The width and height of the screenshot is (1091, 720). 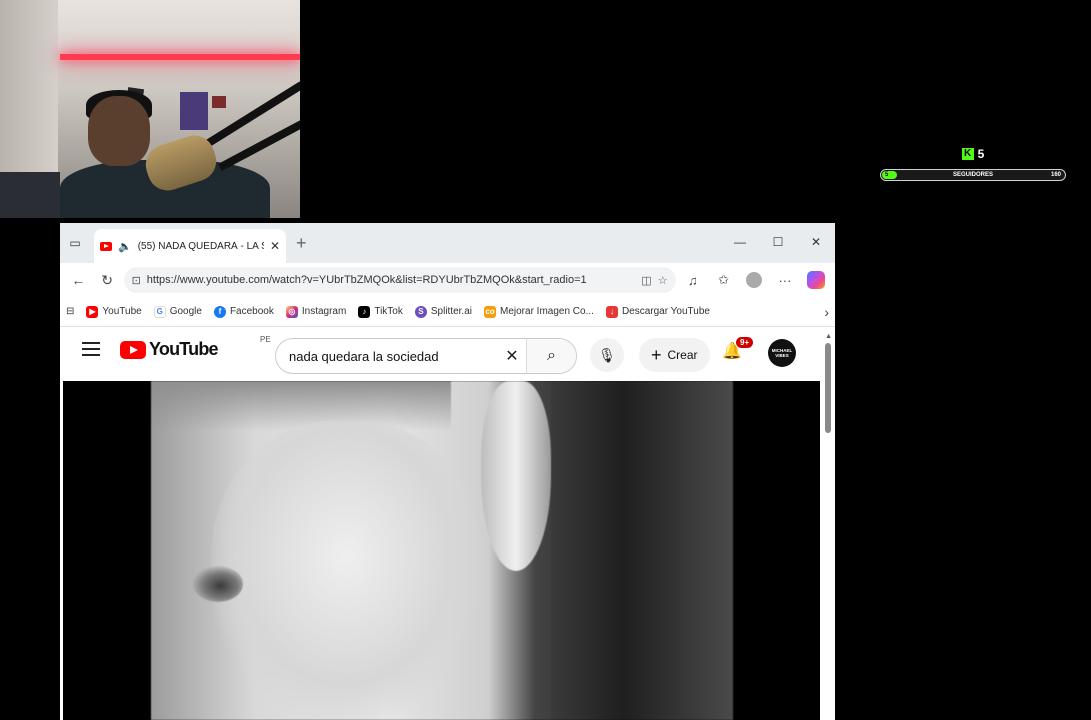 I want to click on tiktok-icon: ♪, so click(x=364, y=311).